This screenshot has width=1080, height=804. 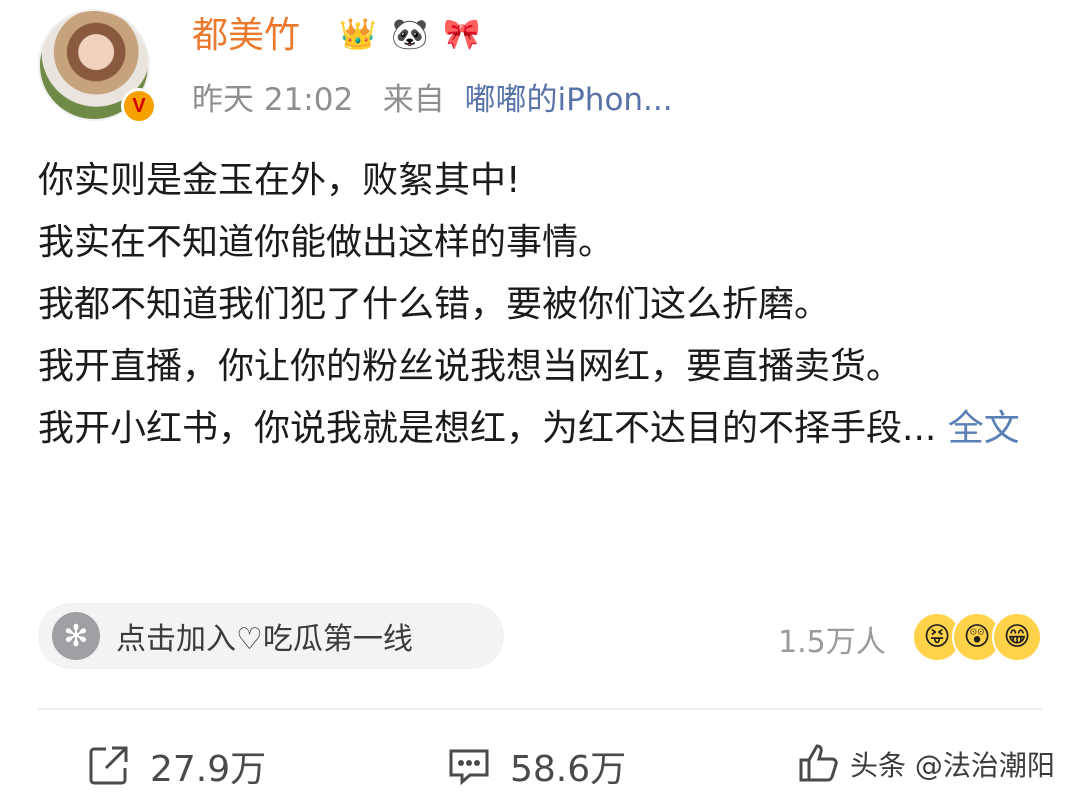 I want to click on post-line: 我都不知道我们犯了什么错，要被你们这么折磨。, so click(x=434, y=304).